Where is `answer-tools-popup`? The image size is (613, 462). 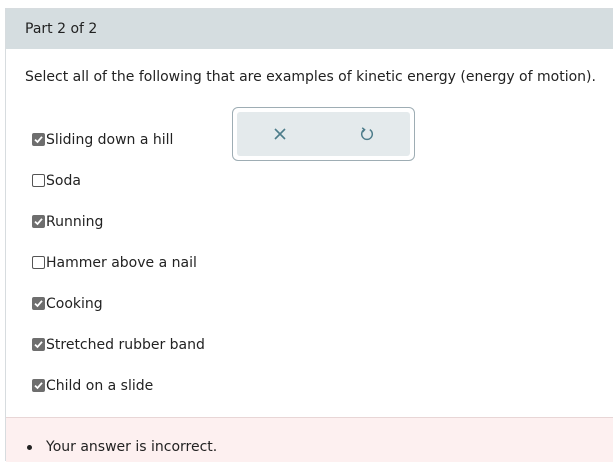
answer-tools-popup is located at coordinates (323, 134).